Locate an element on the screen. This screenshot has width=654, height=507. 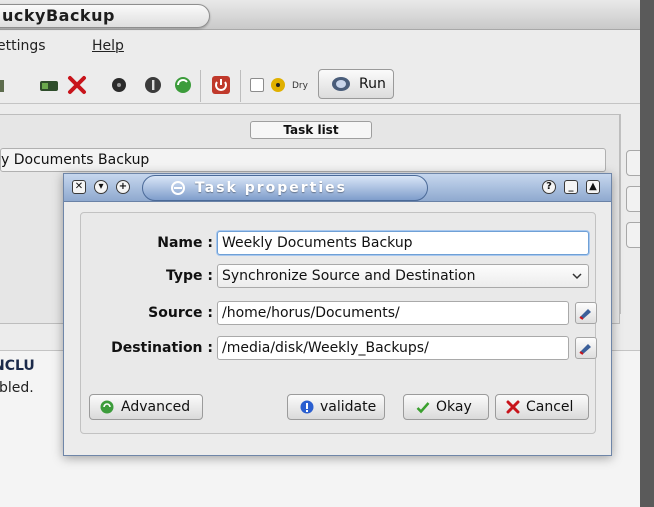
dialog-title-pill: Task properties is located at coordinates (285, 188).